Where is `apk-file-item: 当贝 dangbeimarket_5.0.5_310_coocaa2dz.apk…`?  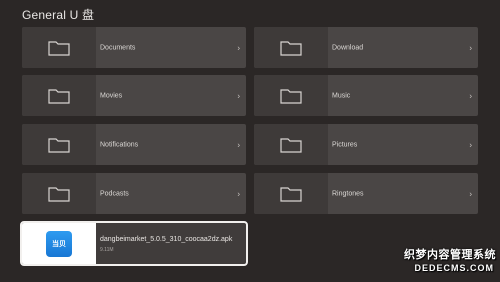
apk-file-item: 当贝 dangbeimarket_5.0.5_310_coocaa2dz.apk… is located at coordinates (134, 243).